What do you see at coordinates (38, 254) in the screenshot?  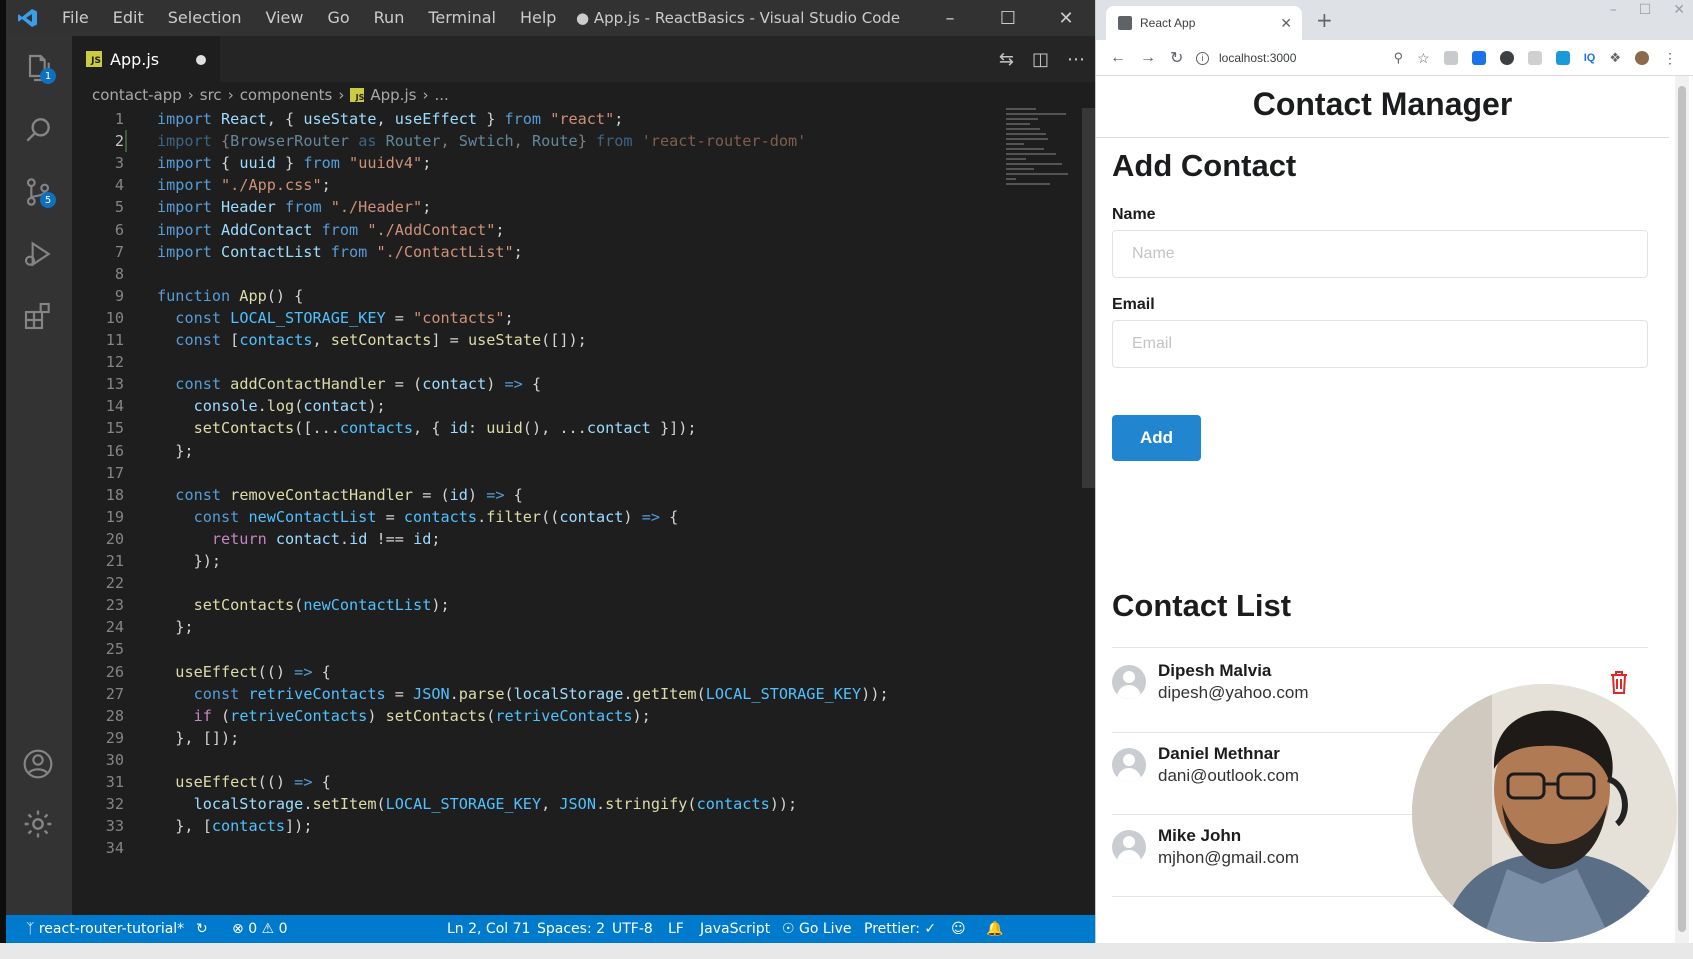 I see `run-debug-icon` at bounding box center [38, 254].